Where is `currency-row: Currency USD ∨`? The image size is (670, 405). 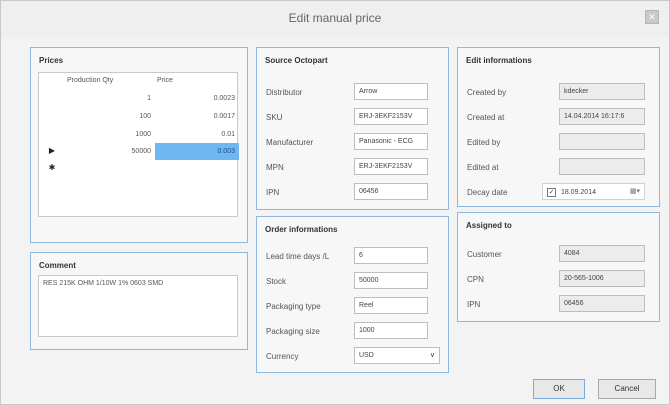
currency-row: Currency USD ∨ is located at coordinates (352, 357).